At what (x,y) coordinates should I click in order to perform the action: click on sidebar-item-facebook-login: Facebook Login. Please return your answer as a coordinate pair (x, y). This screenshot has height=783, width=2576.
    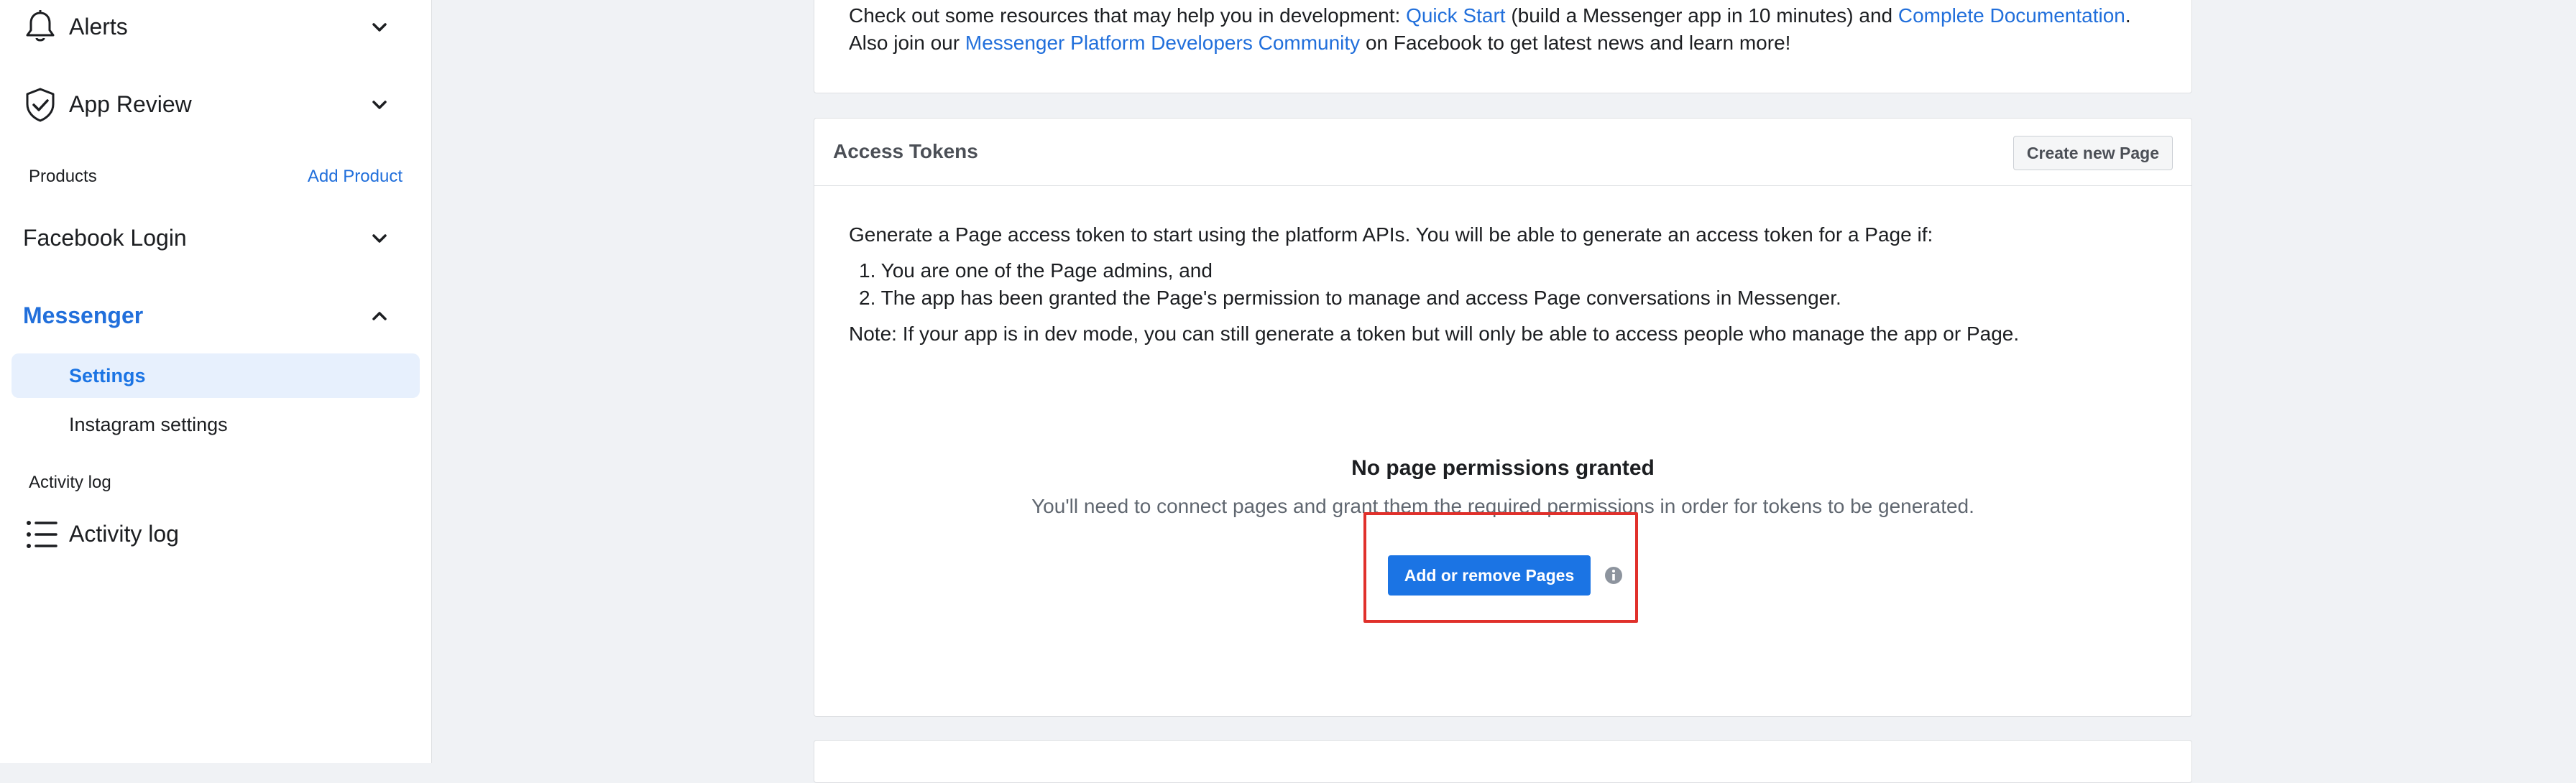
    Looking at the image, I should click on (215, 238).